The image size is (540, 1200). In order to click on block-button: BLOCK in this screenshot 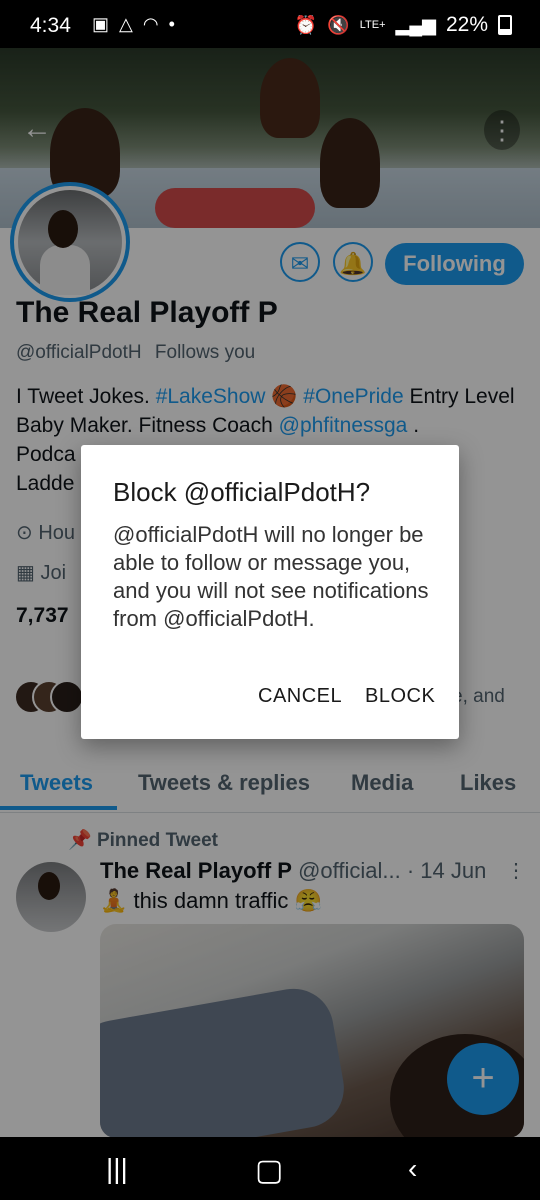, I will do `click(400, 696)`.